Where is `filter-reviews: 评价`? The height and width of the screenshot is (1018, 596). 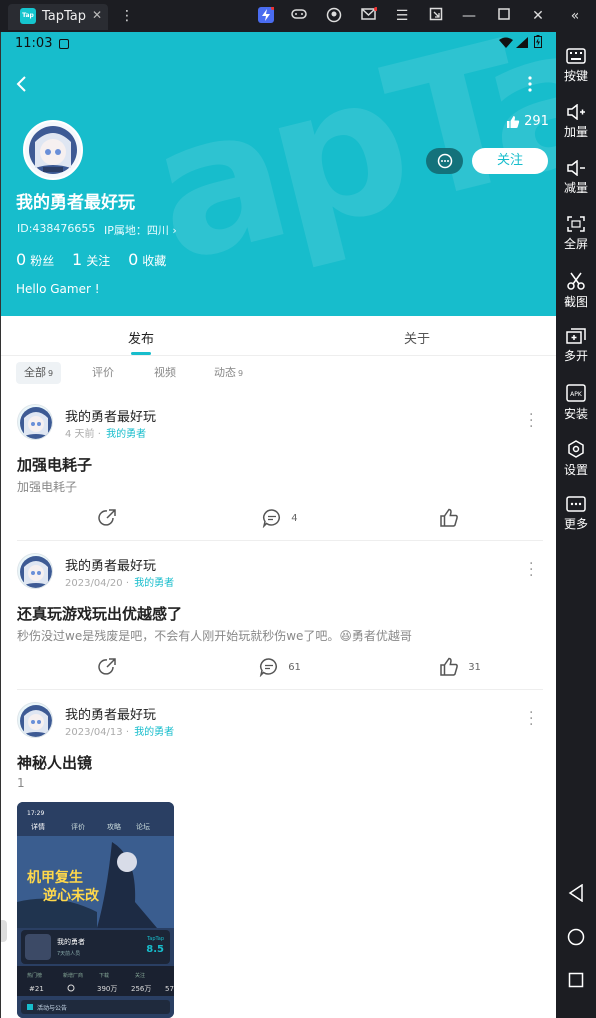 filter-reviews: 评价 is located at coordinates (103, 373).